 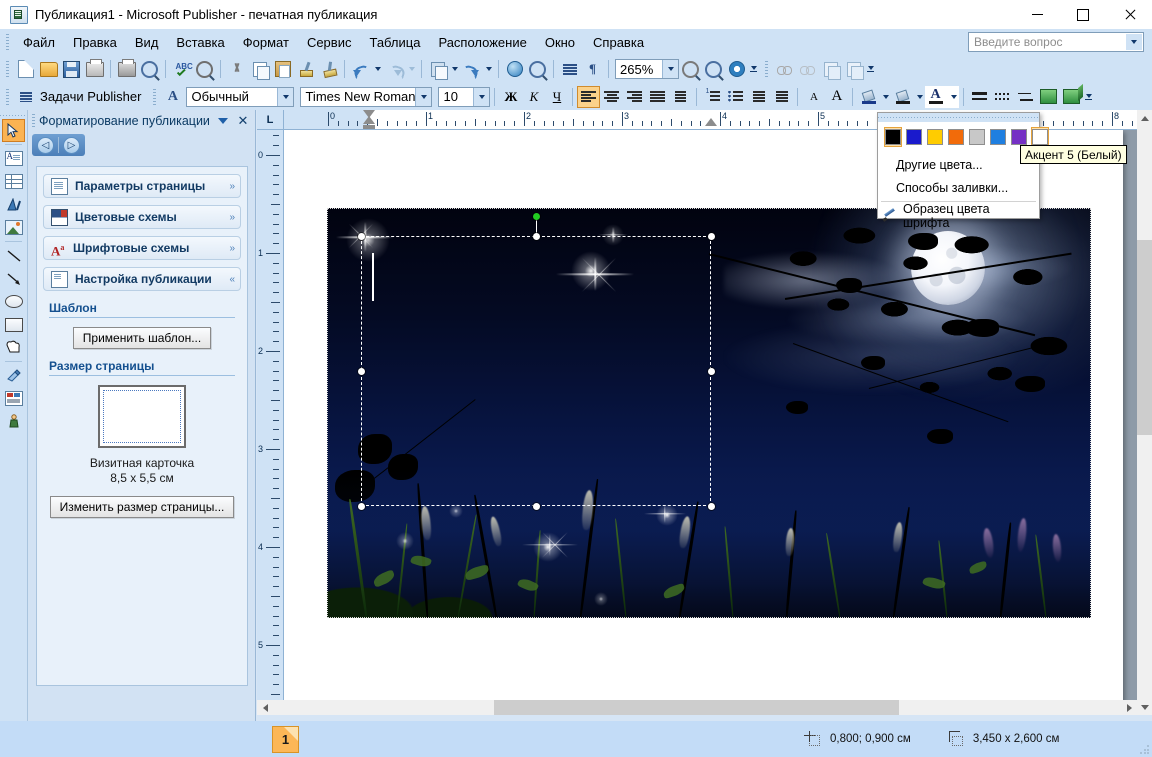 I want to click on design-checker-button, so click(x=537, y=69).